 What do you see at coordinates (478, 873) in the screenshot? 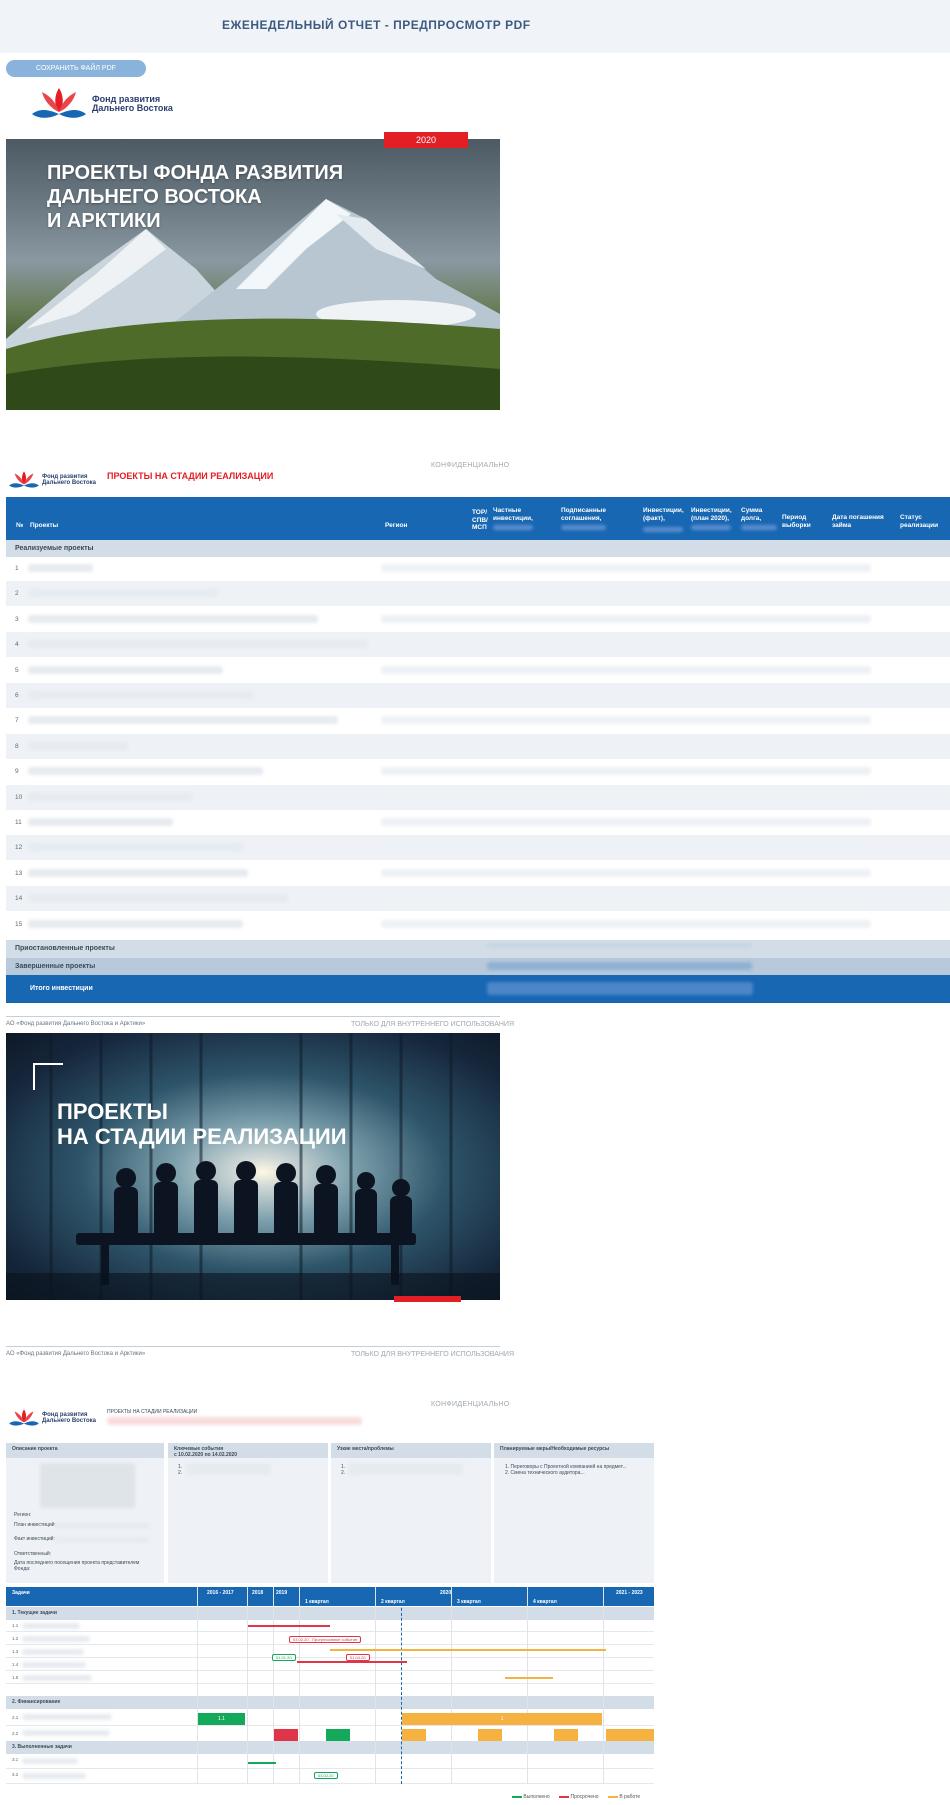
I see `table-row: 13` at bounding box center [478, 873].